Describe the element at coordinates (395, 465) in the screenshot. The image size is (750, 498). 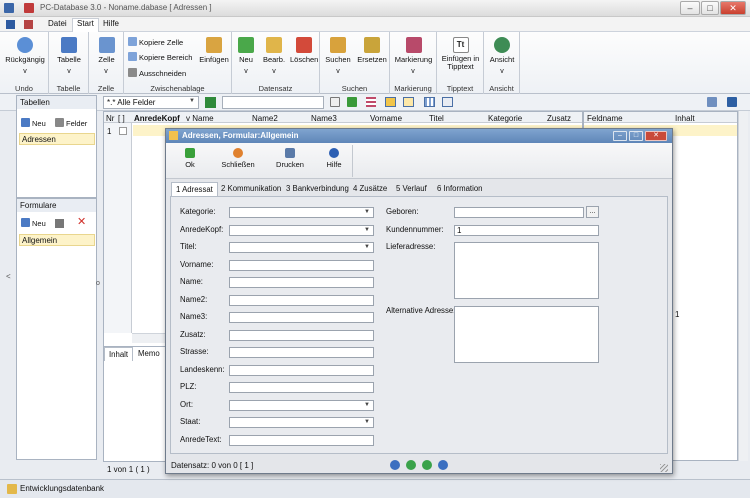
I see `nav-first-icon` at that location.